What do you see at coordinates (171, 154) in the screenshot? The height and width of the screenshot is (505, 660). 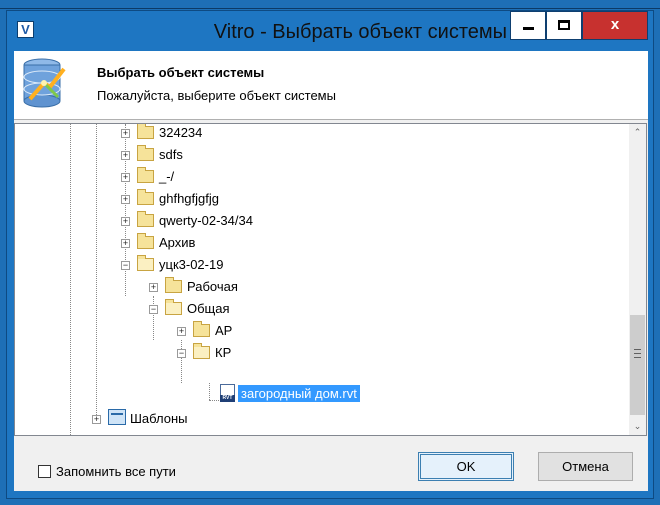 I see `tree-item-label: sdfs` at bounding box center [171, 154].